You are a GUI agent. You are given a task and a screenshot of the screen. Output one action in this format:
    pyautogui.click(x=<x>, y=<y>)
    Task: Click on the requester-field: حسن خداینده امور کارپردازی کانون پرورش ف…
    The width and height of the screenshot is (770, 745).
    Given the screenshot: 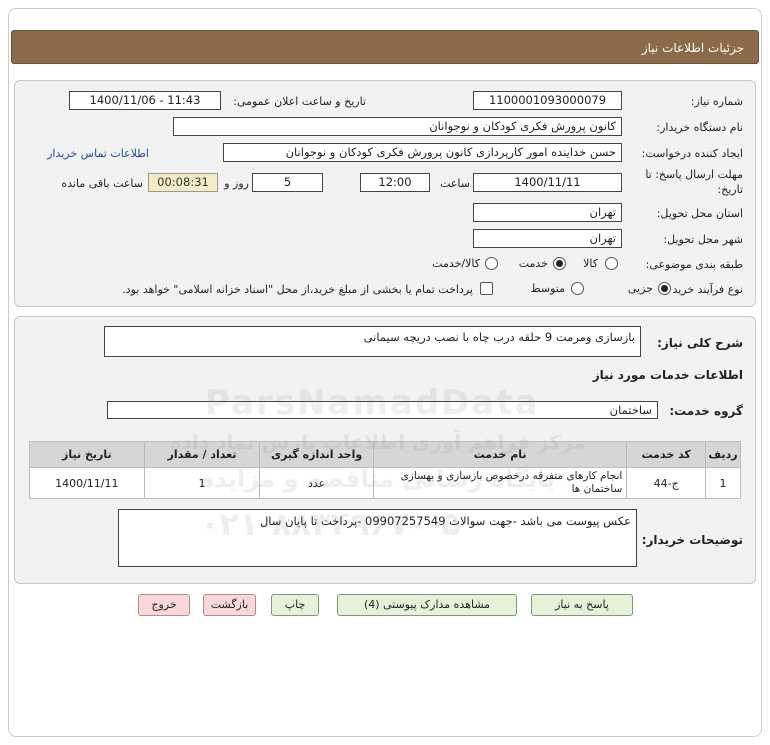 What is the action you would take?
    pyautogui.click(x=422, y=152)
    